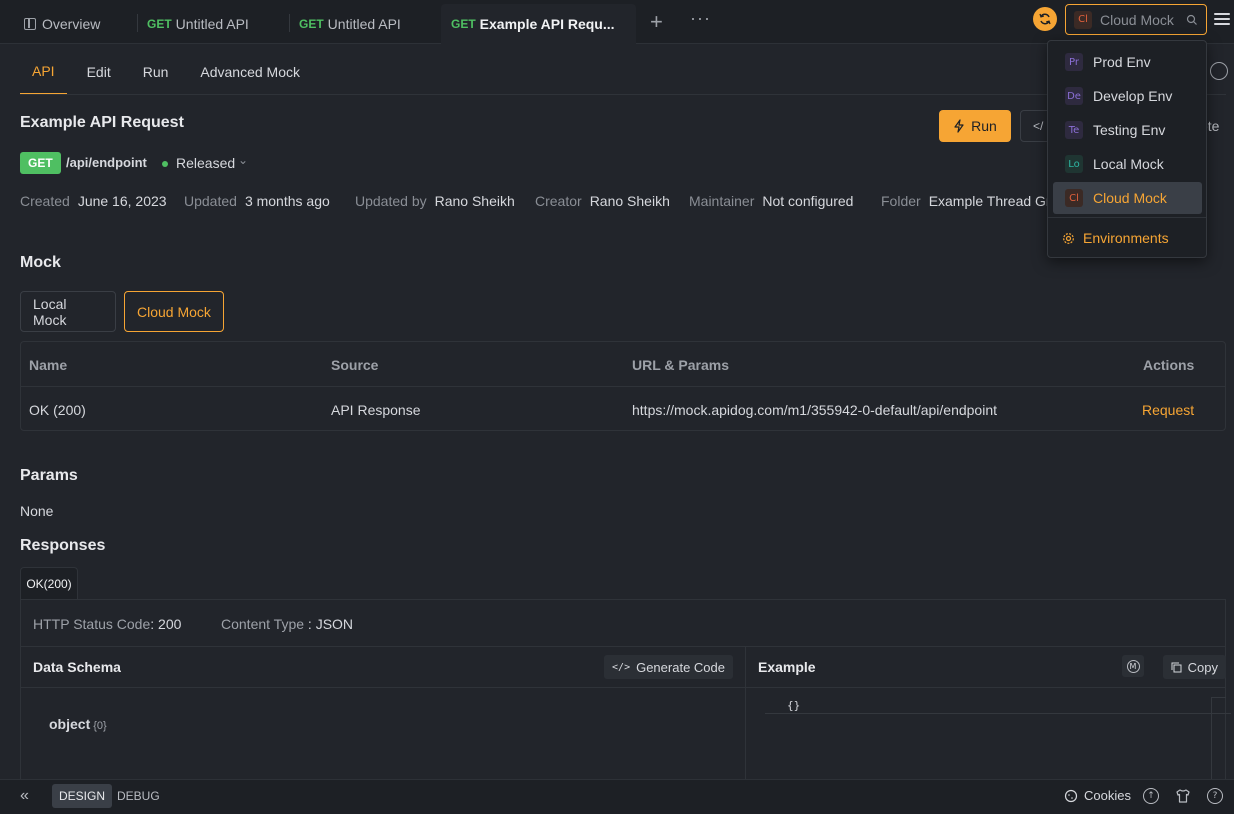  I want to click on env-badge: De, so click(1074, 96).